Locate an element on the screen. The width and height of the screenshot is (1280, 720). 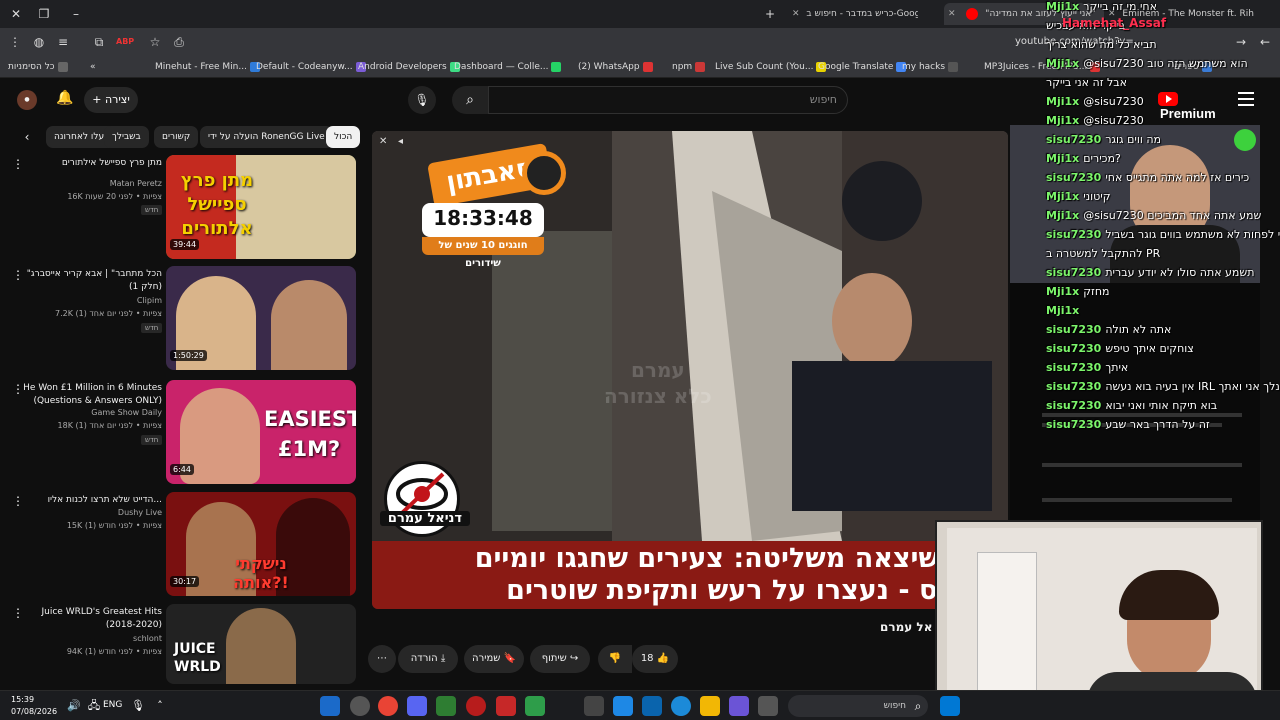
adobe-icon is located at coordinates (506, 706).